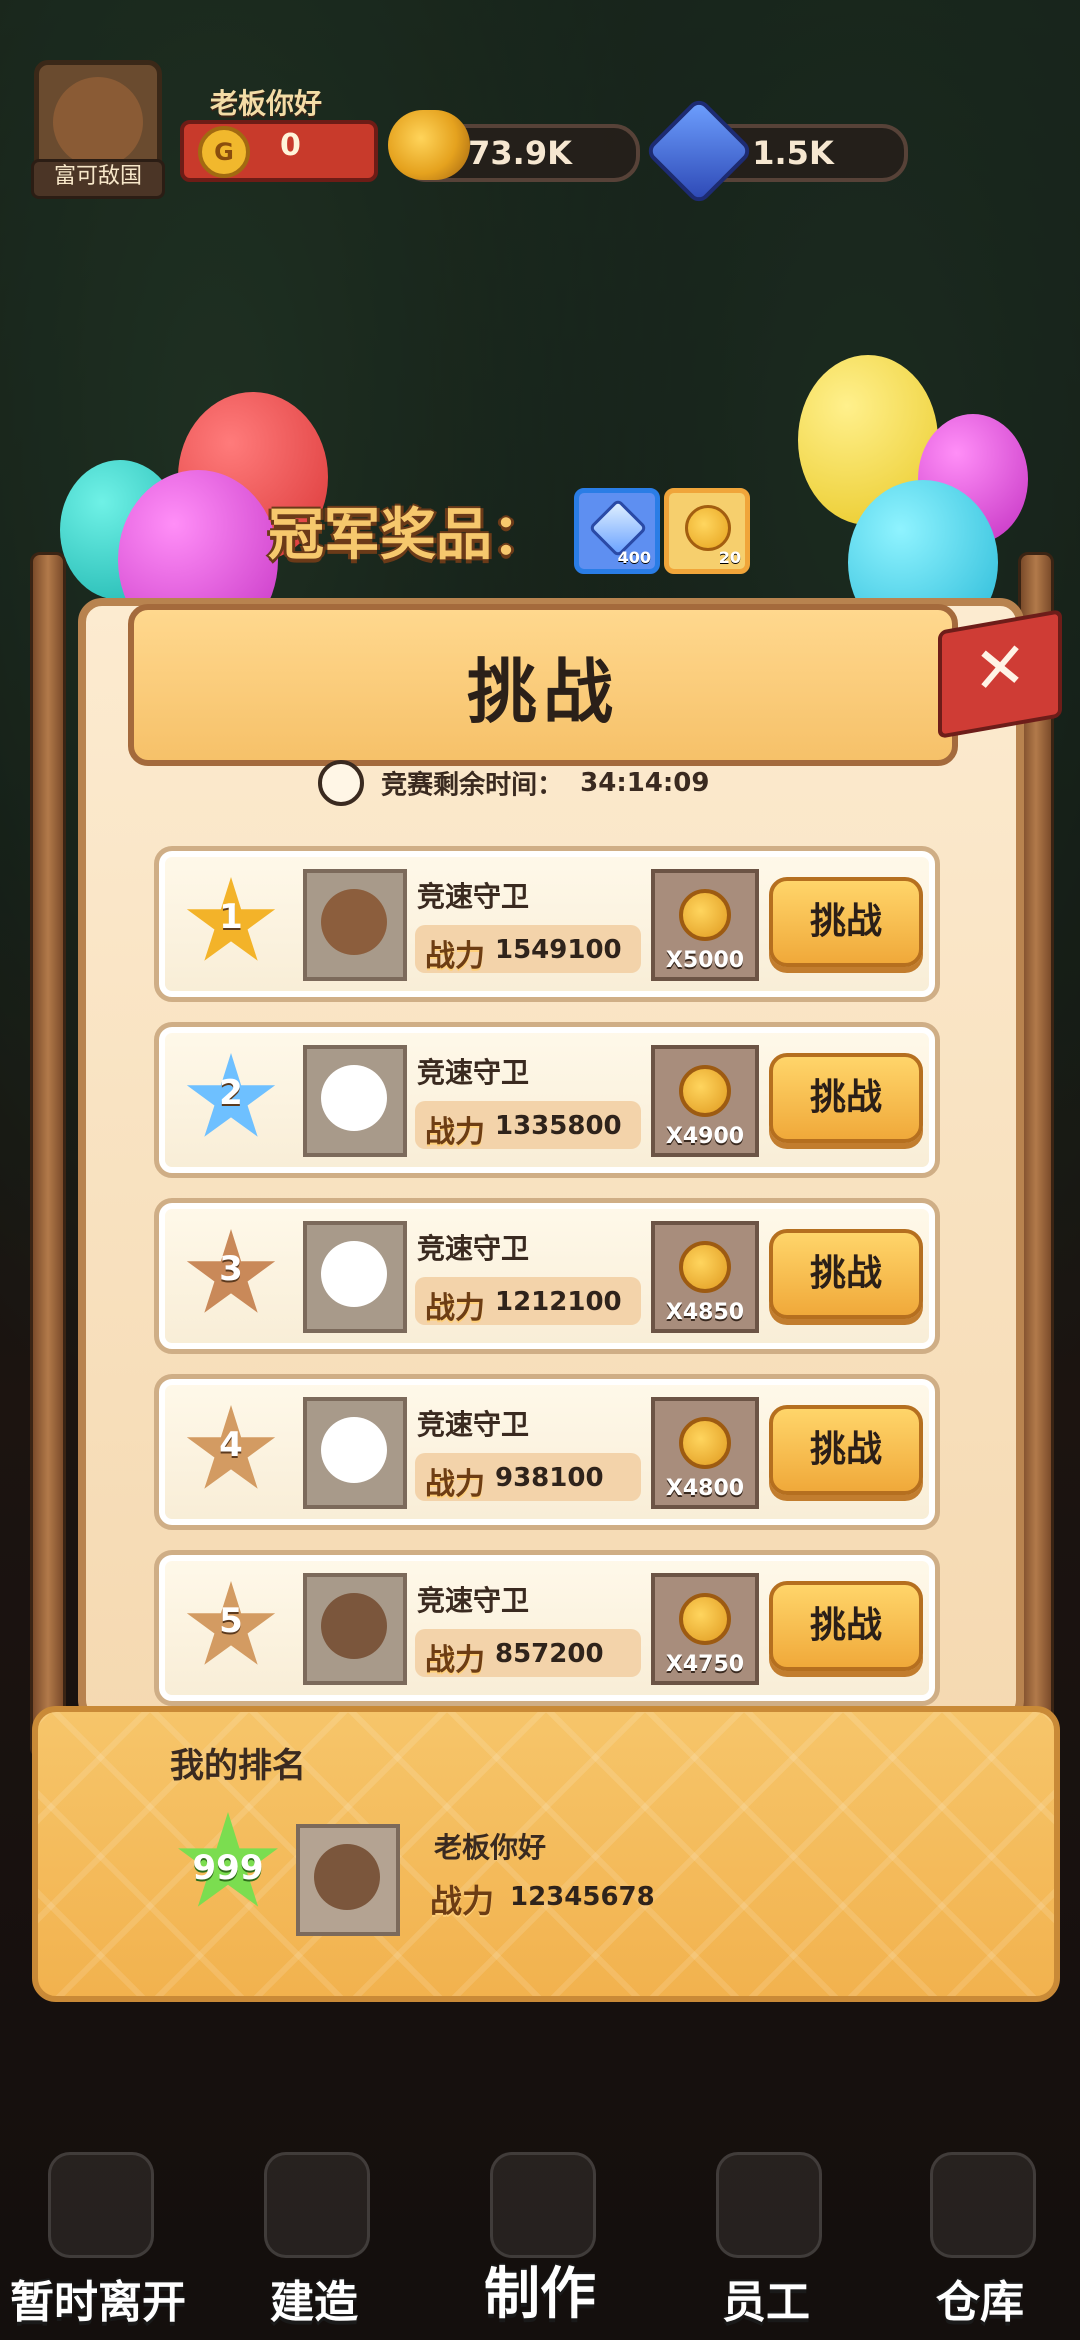  Describe the element at coordinates (231, 1621) in the screenshot. I see `rank-number: 5` at that location.